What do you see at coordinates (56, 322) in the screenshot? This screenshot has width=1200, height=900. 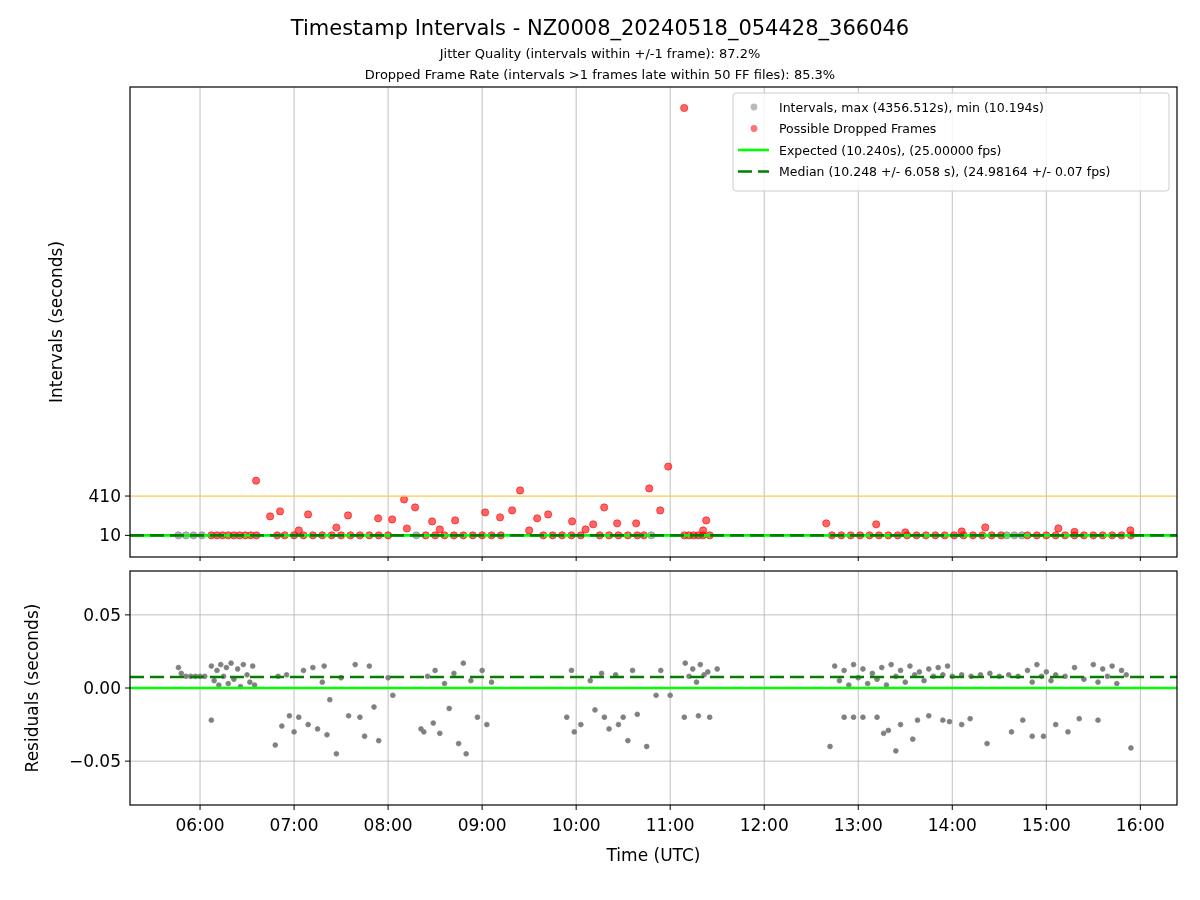 I see `axis-label: Intervals (seconds)` at bounding box center [56, 322].